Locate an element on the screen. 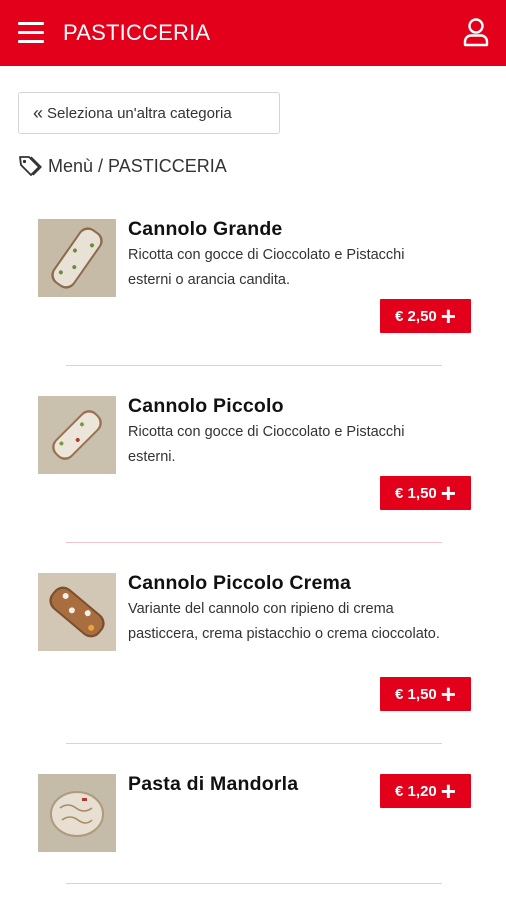 This screenshot has height=900, width=506. product-name: Cannolo Grande is located at coordinates (205, 229).